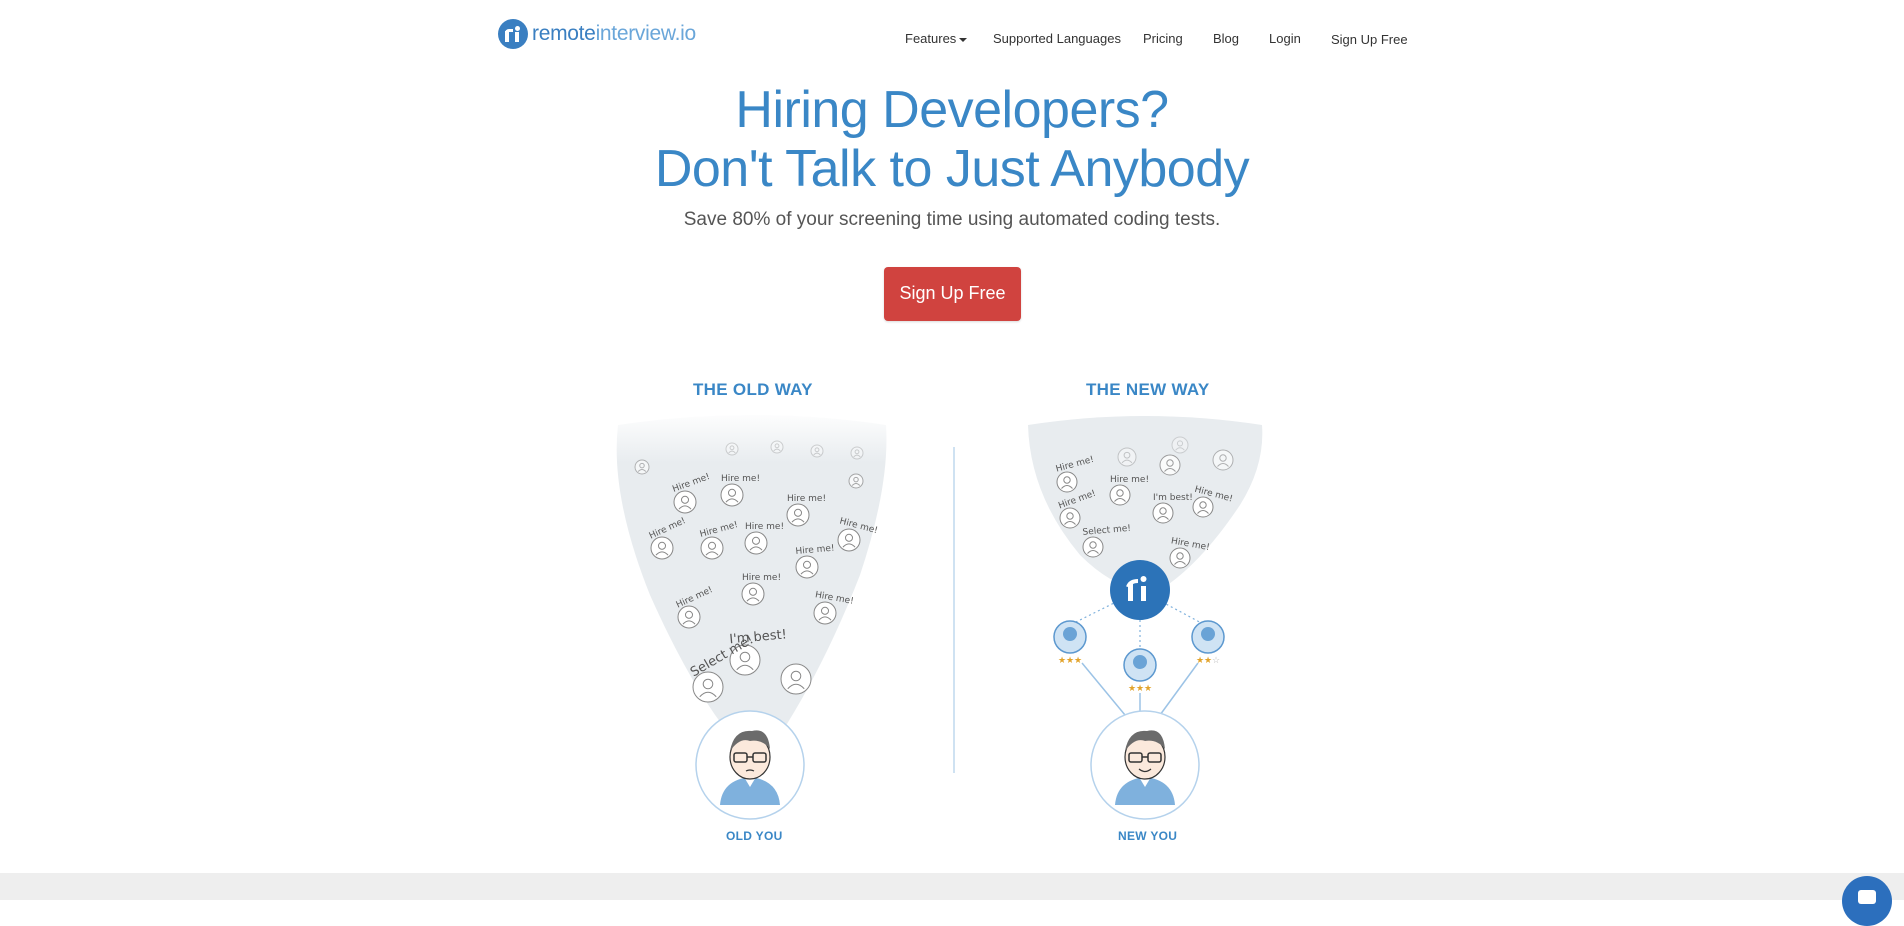  What do you see at coordinates (614, 33) in the screenshot?
I see `brand-name: remoteinterview.io` at bounding box center [614, 33].